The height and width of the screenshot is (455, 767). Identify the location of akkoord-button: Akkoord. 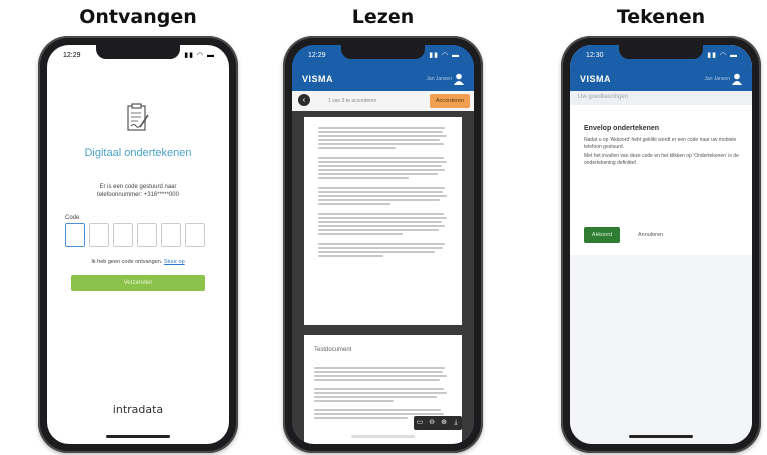
(602, 235).